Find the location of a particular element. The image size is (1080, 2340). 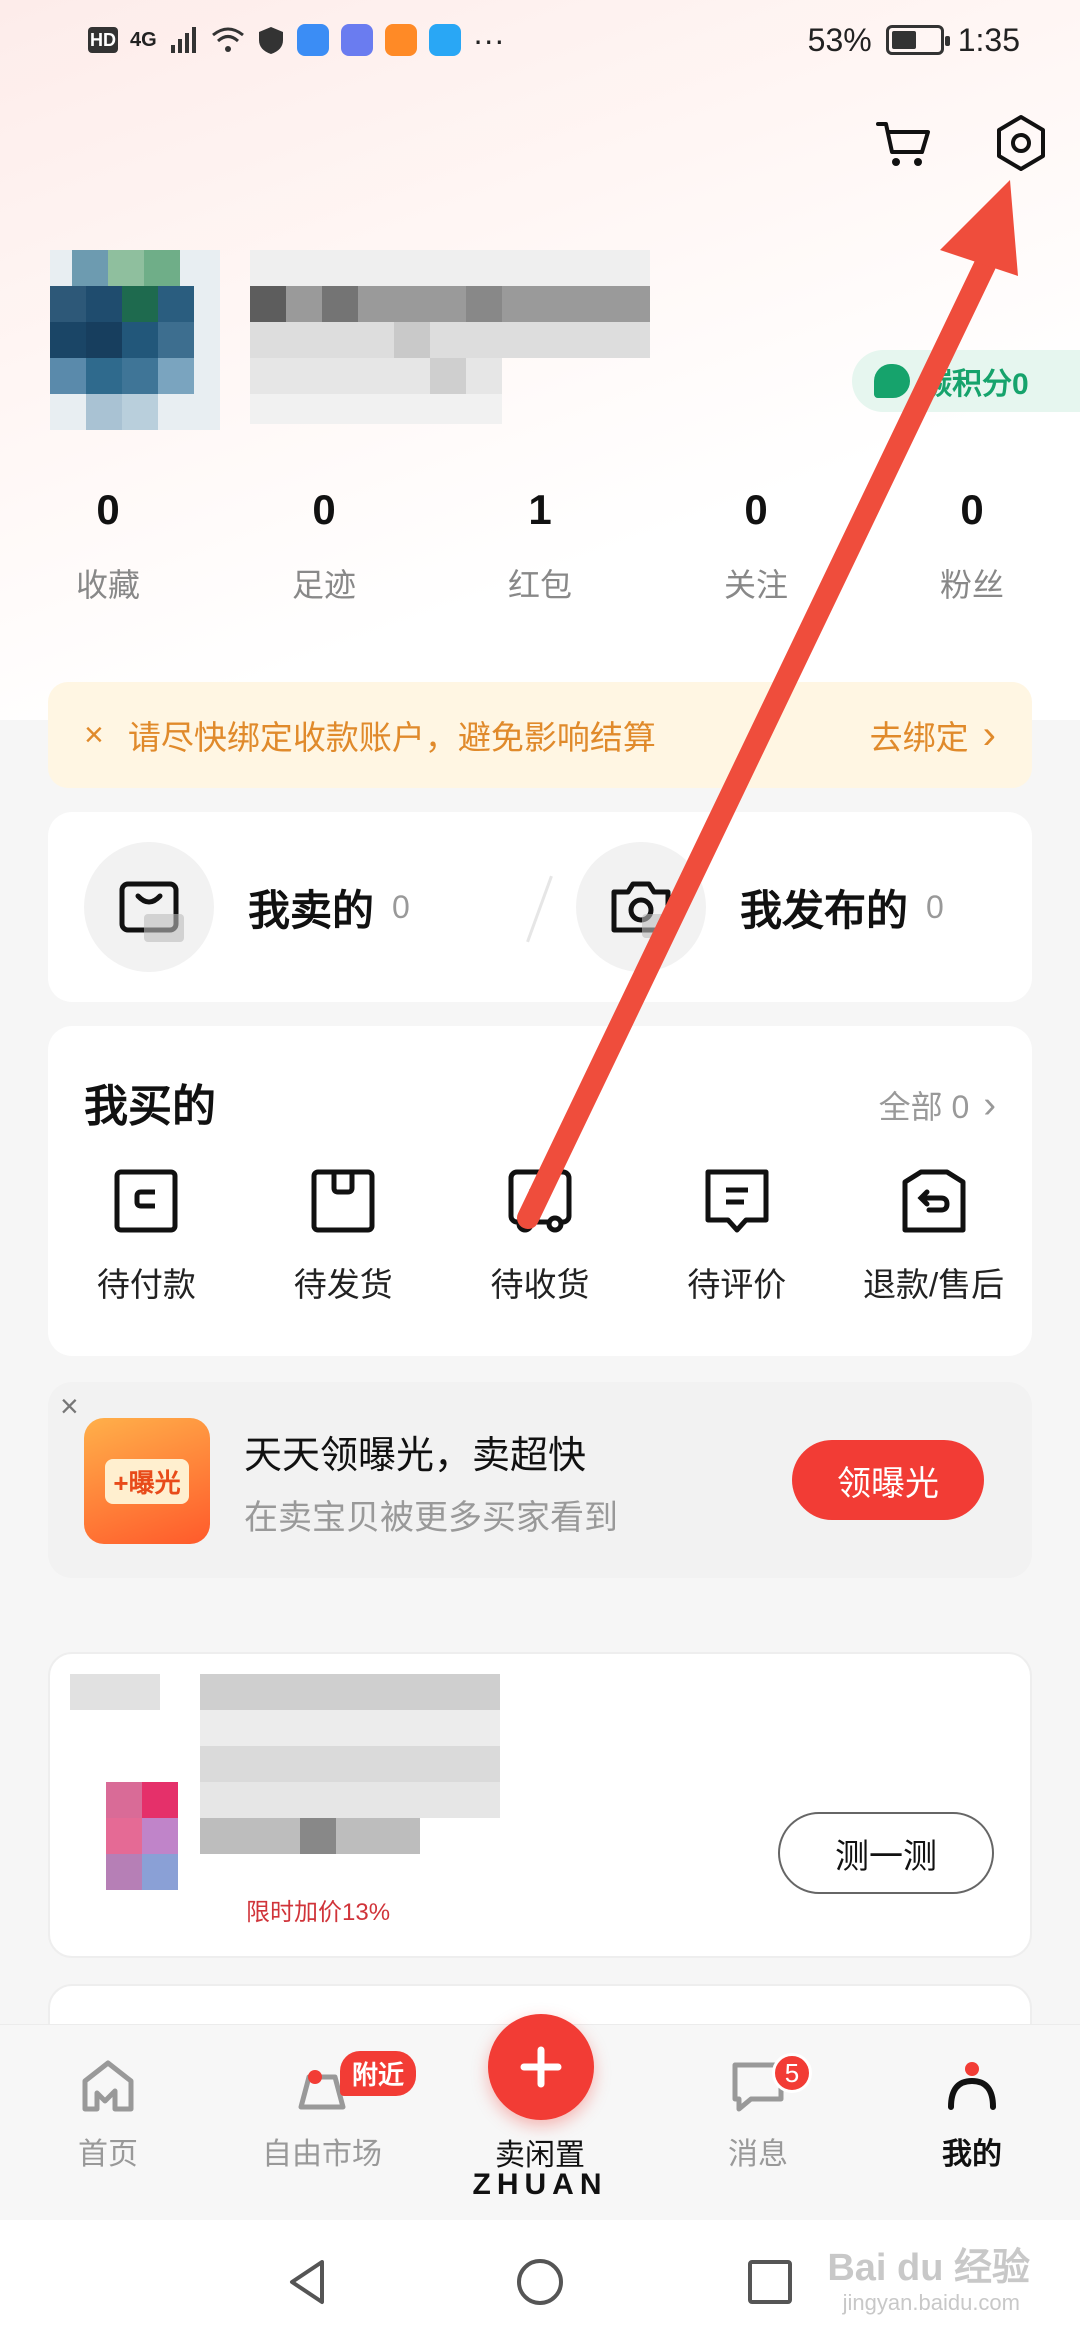

profile-icon is located at coordinates (972, 2086).